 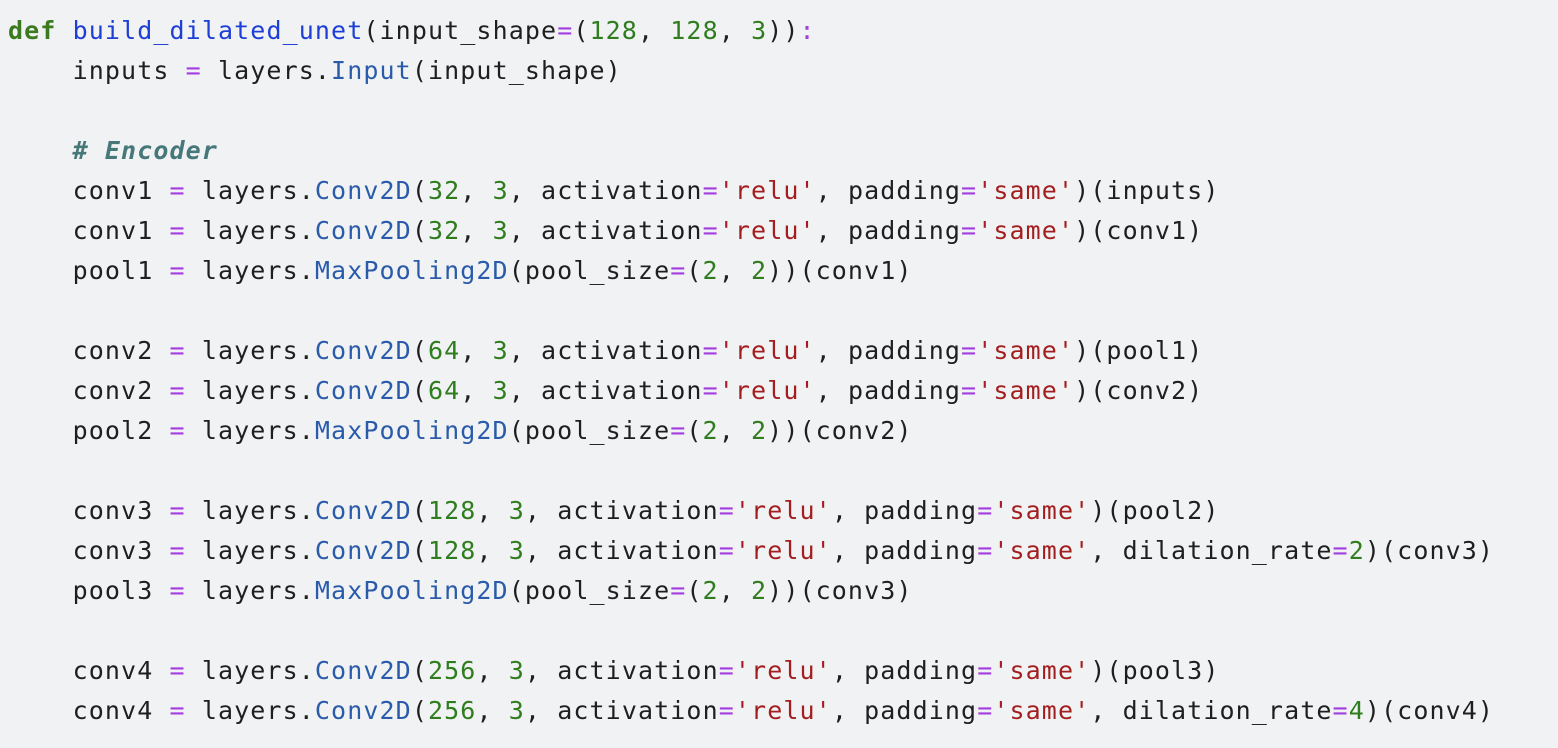 I want to click on class-name-token: Input, so click(x=371, y=70).